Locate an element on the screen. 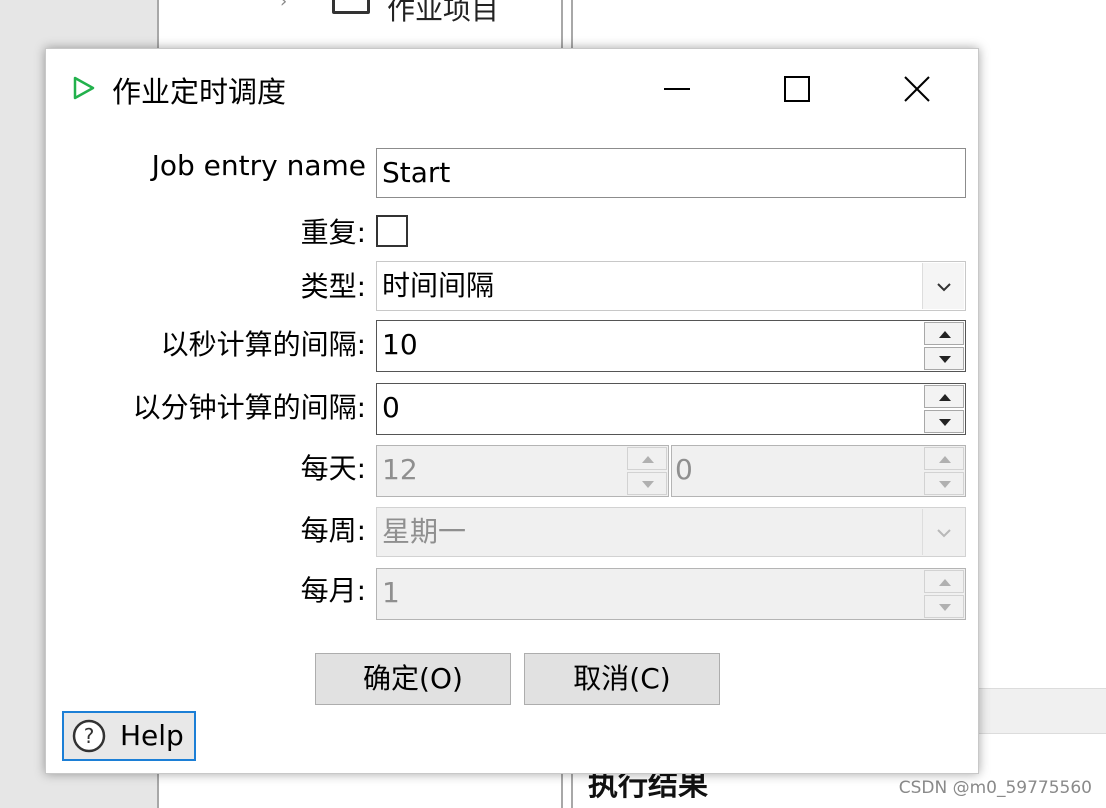  type-select: 时间间隔 is located at coordinates (671, 286).